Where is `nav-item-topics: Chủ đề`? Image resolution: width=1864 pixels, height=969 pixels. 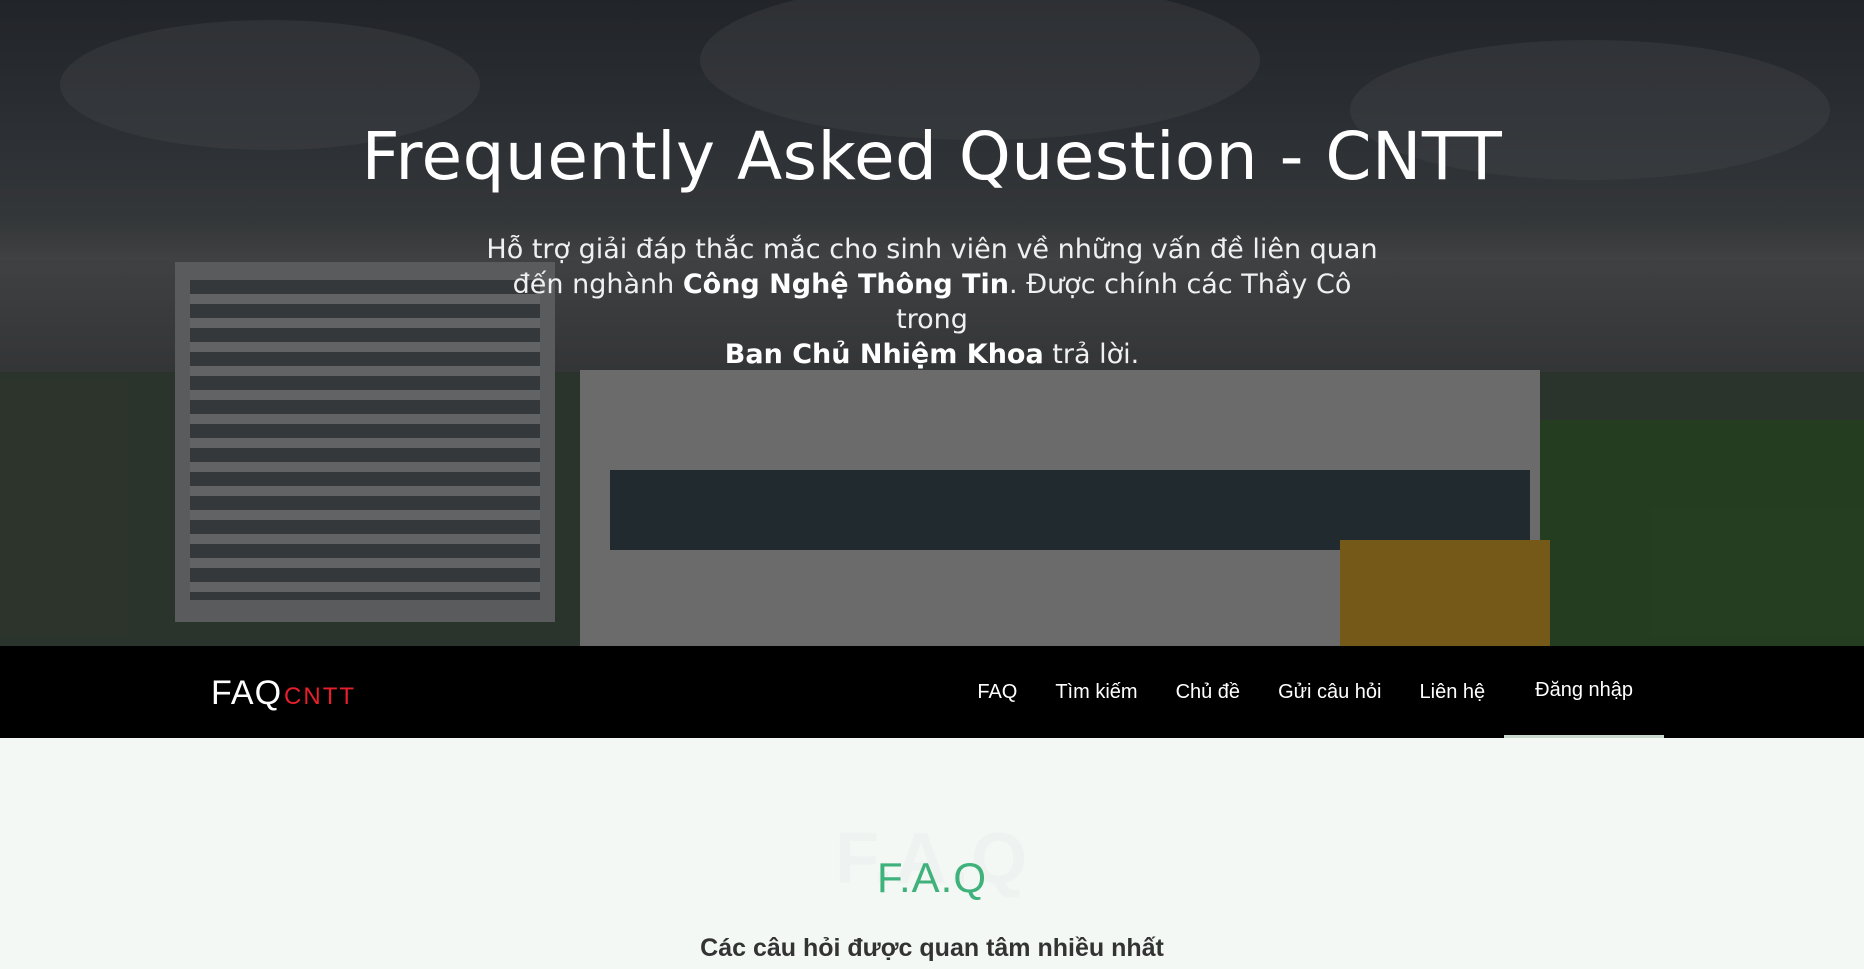 nav-item-topics: Chủ đề is located at coordinates (1208, 692).